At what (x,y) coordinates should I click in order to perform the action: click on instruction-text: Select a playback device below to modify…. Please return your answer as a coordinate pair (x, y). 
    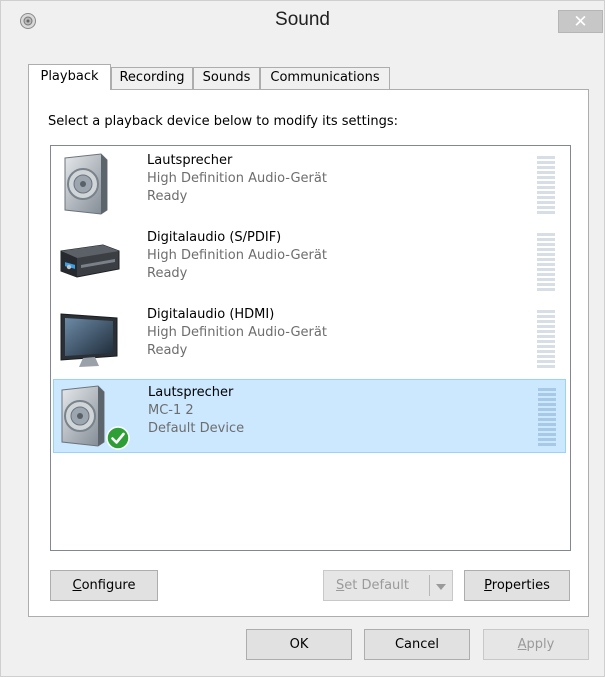
    Looking at the image, I should click on (223, 121).